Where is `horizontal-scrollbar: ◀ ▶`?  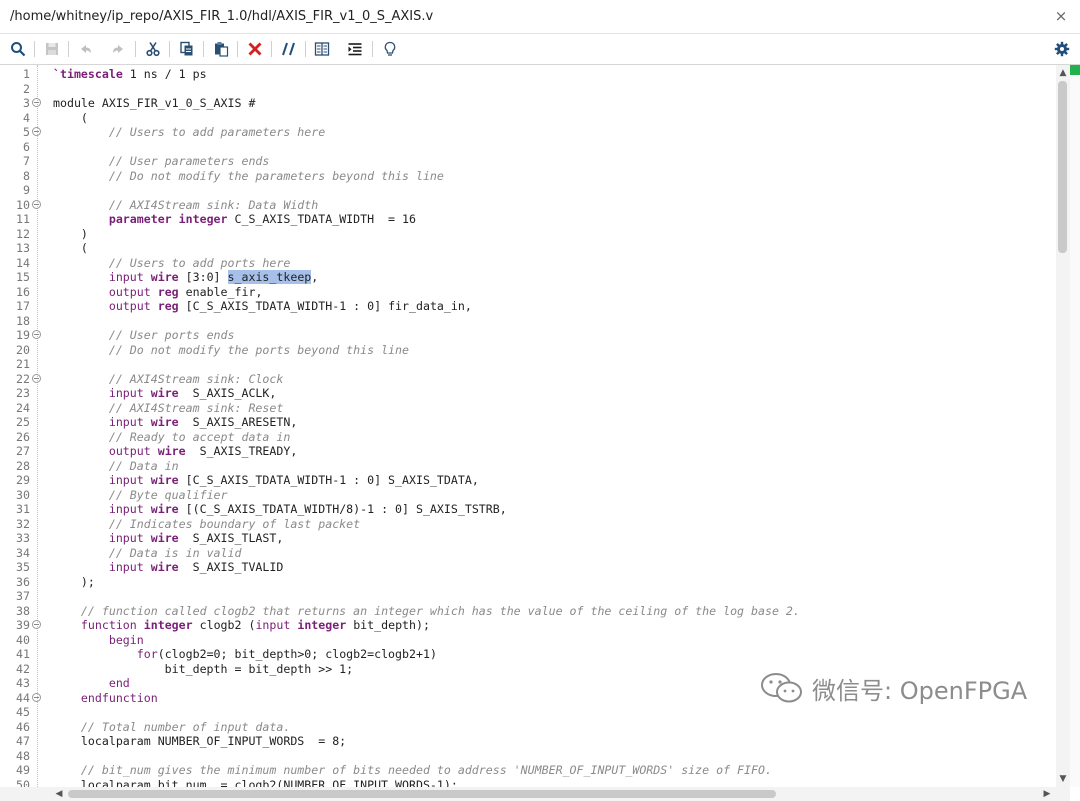 horizontal-scrollbar: ◀ ▶ is located at coordinates (535, 794).